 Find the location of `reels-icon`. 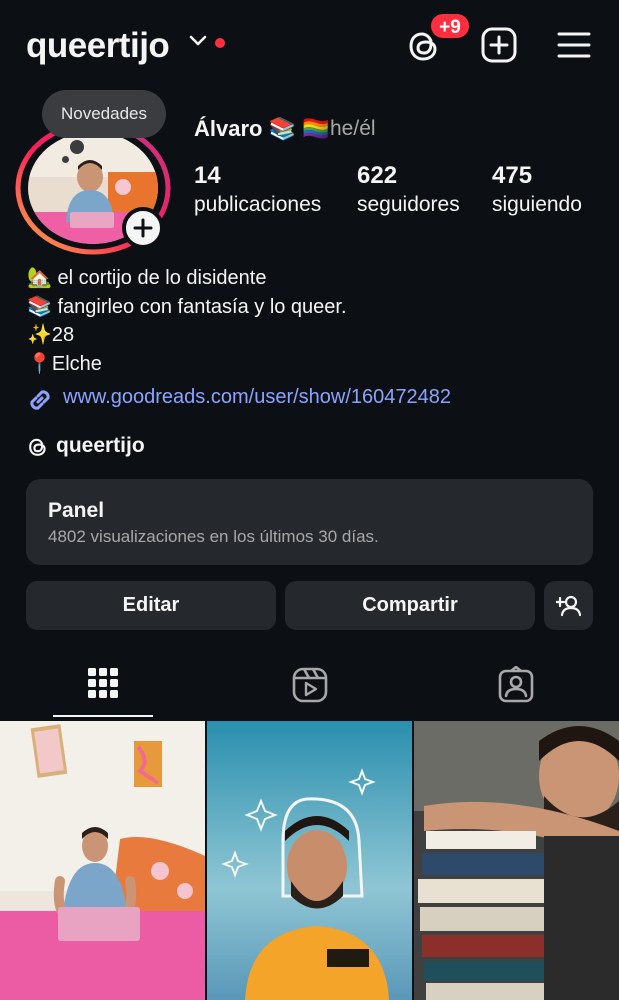

reels-icon is located at coordinates (310, 685).